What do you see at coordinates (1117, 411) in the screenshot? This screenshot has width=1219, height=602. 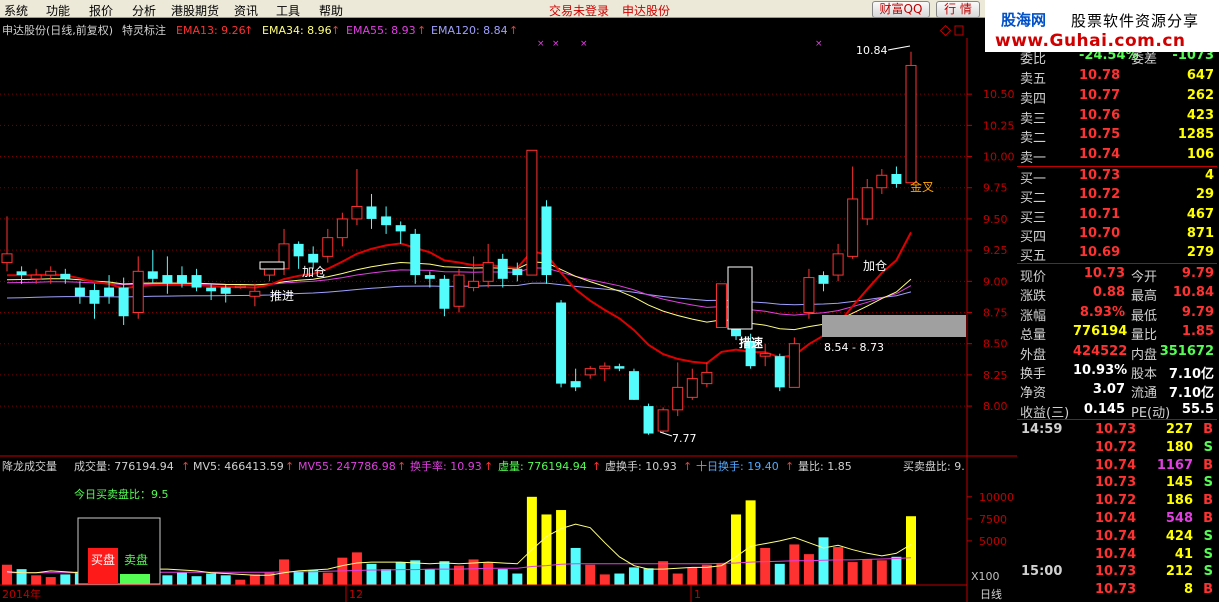 I see `stat-row: 收益(三) 0.145 PE(动) 55.5` at bounding box center [1117, 411].